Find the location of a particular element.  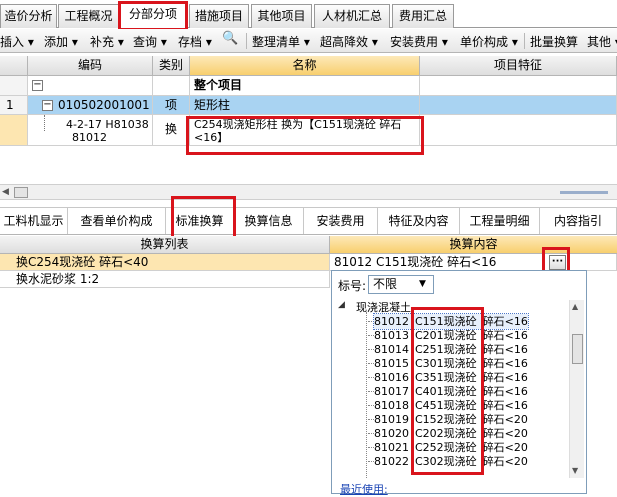

table-cell-name: 矩形柱 is located at coordinates (305, 105).